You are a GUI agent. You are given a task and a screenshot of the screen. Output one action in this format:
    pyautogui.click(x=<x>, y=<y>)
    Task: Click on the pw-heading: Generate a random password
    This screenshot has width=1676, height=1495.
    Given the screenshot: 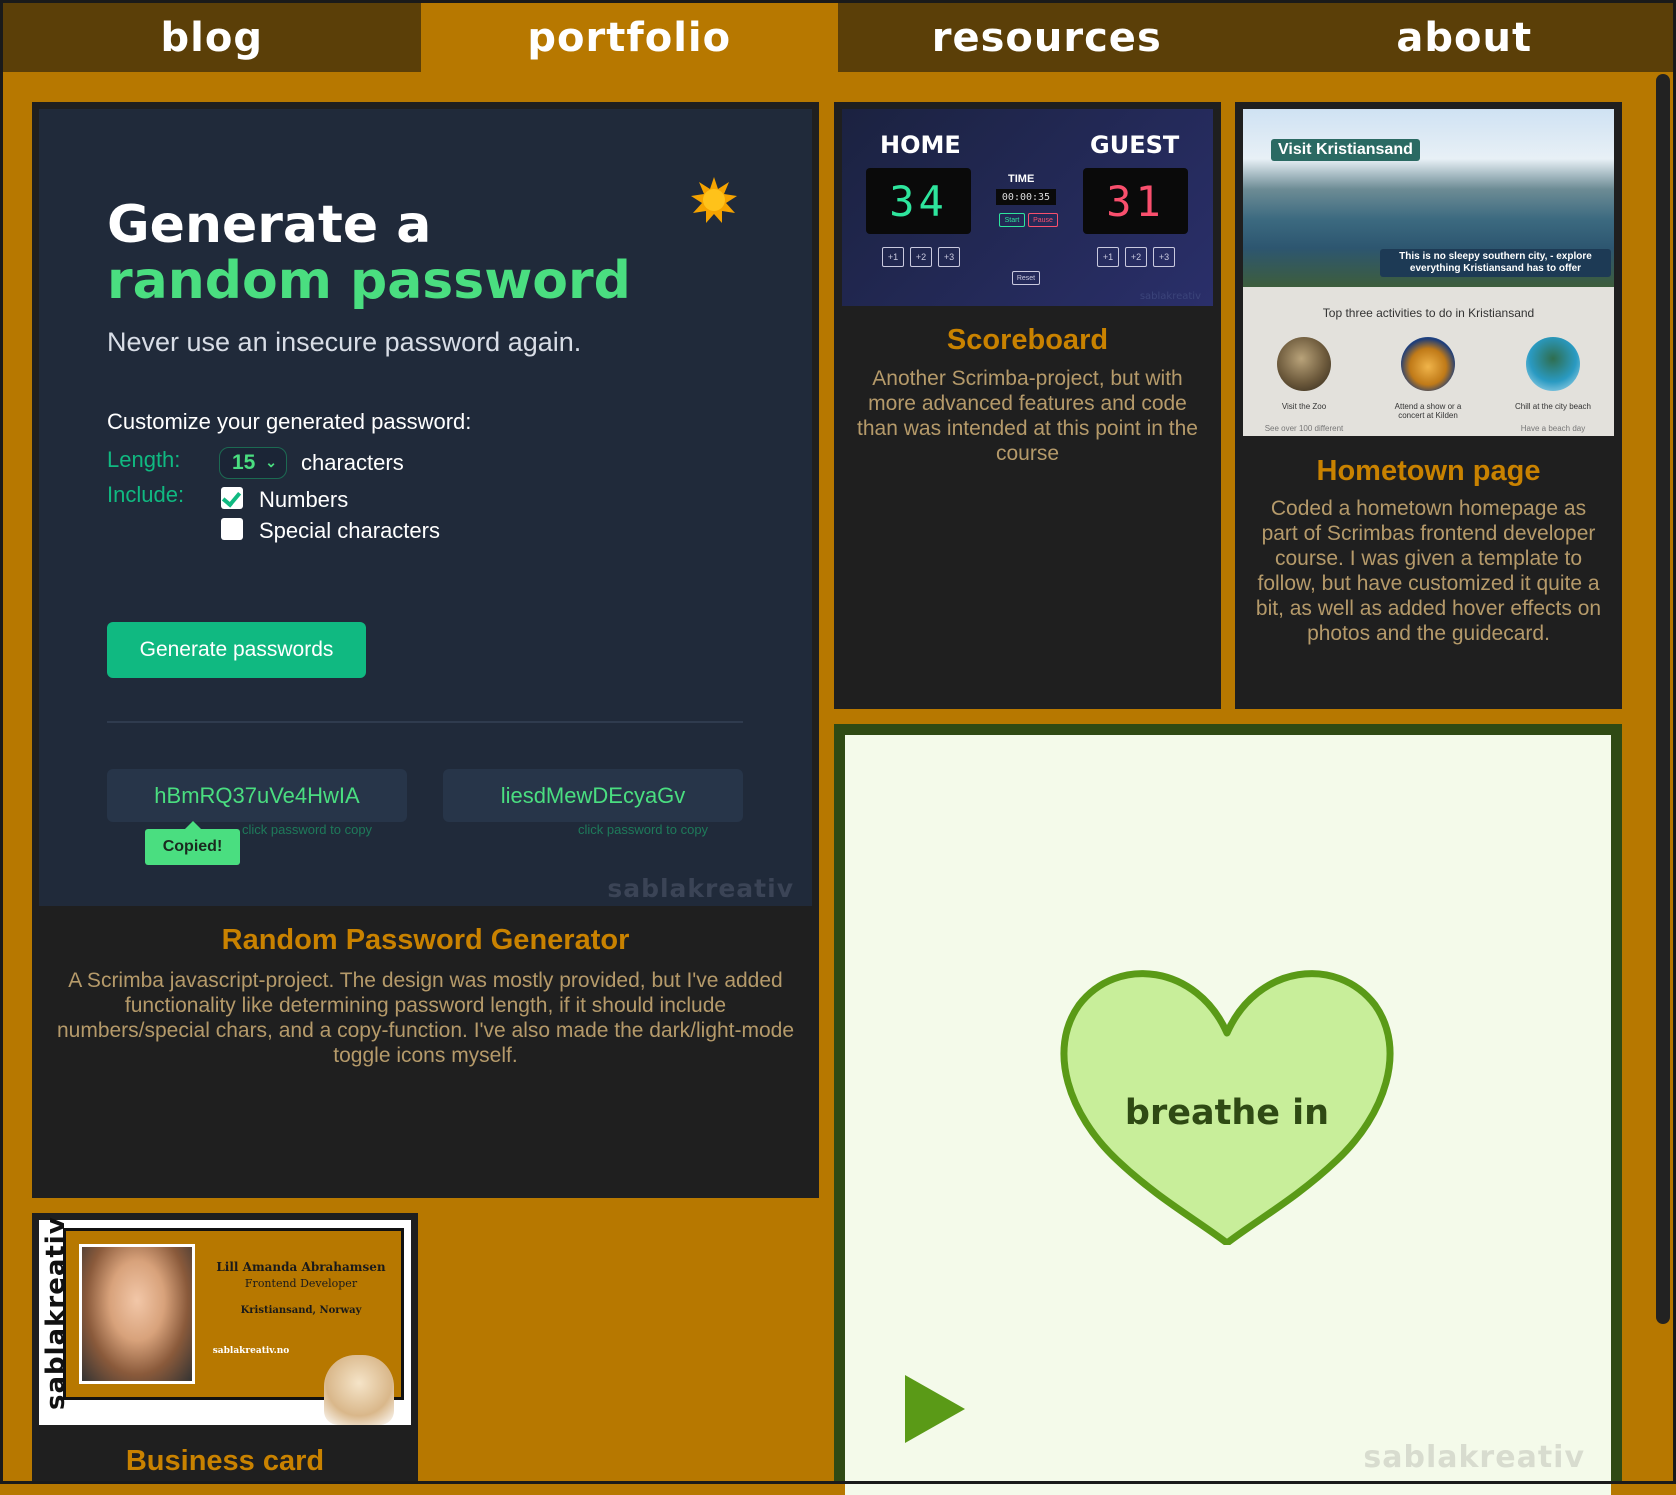 What is the action you would take?
    pyautogui.click(x=369, y=253)
    